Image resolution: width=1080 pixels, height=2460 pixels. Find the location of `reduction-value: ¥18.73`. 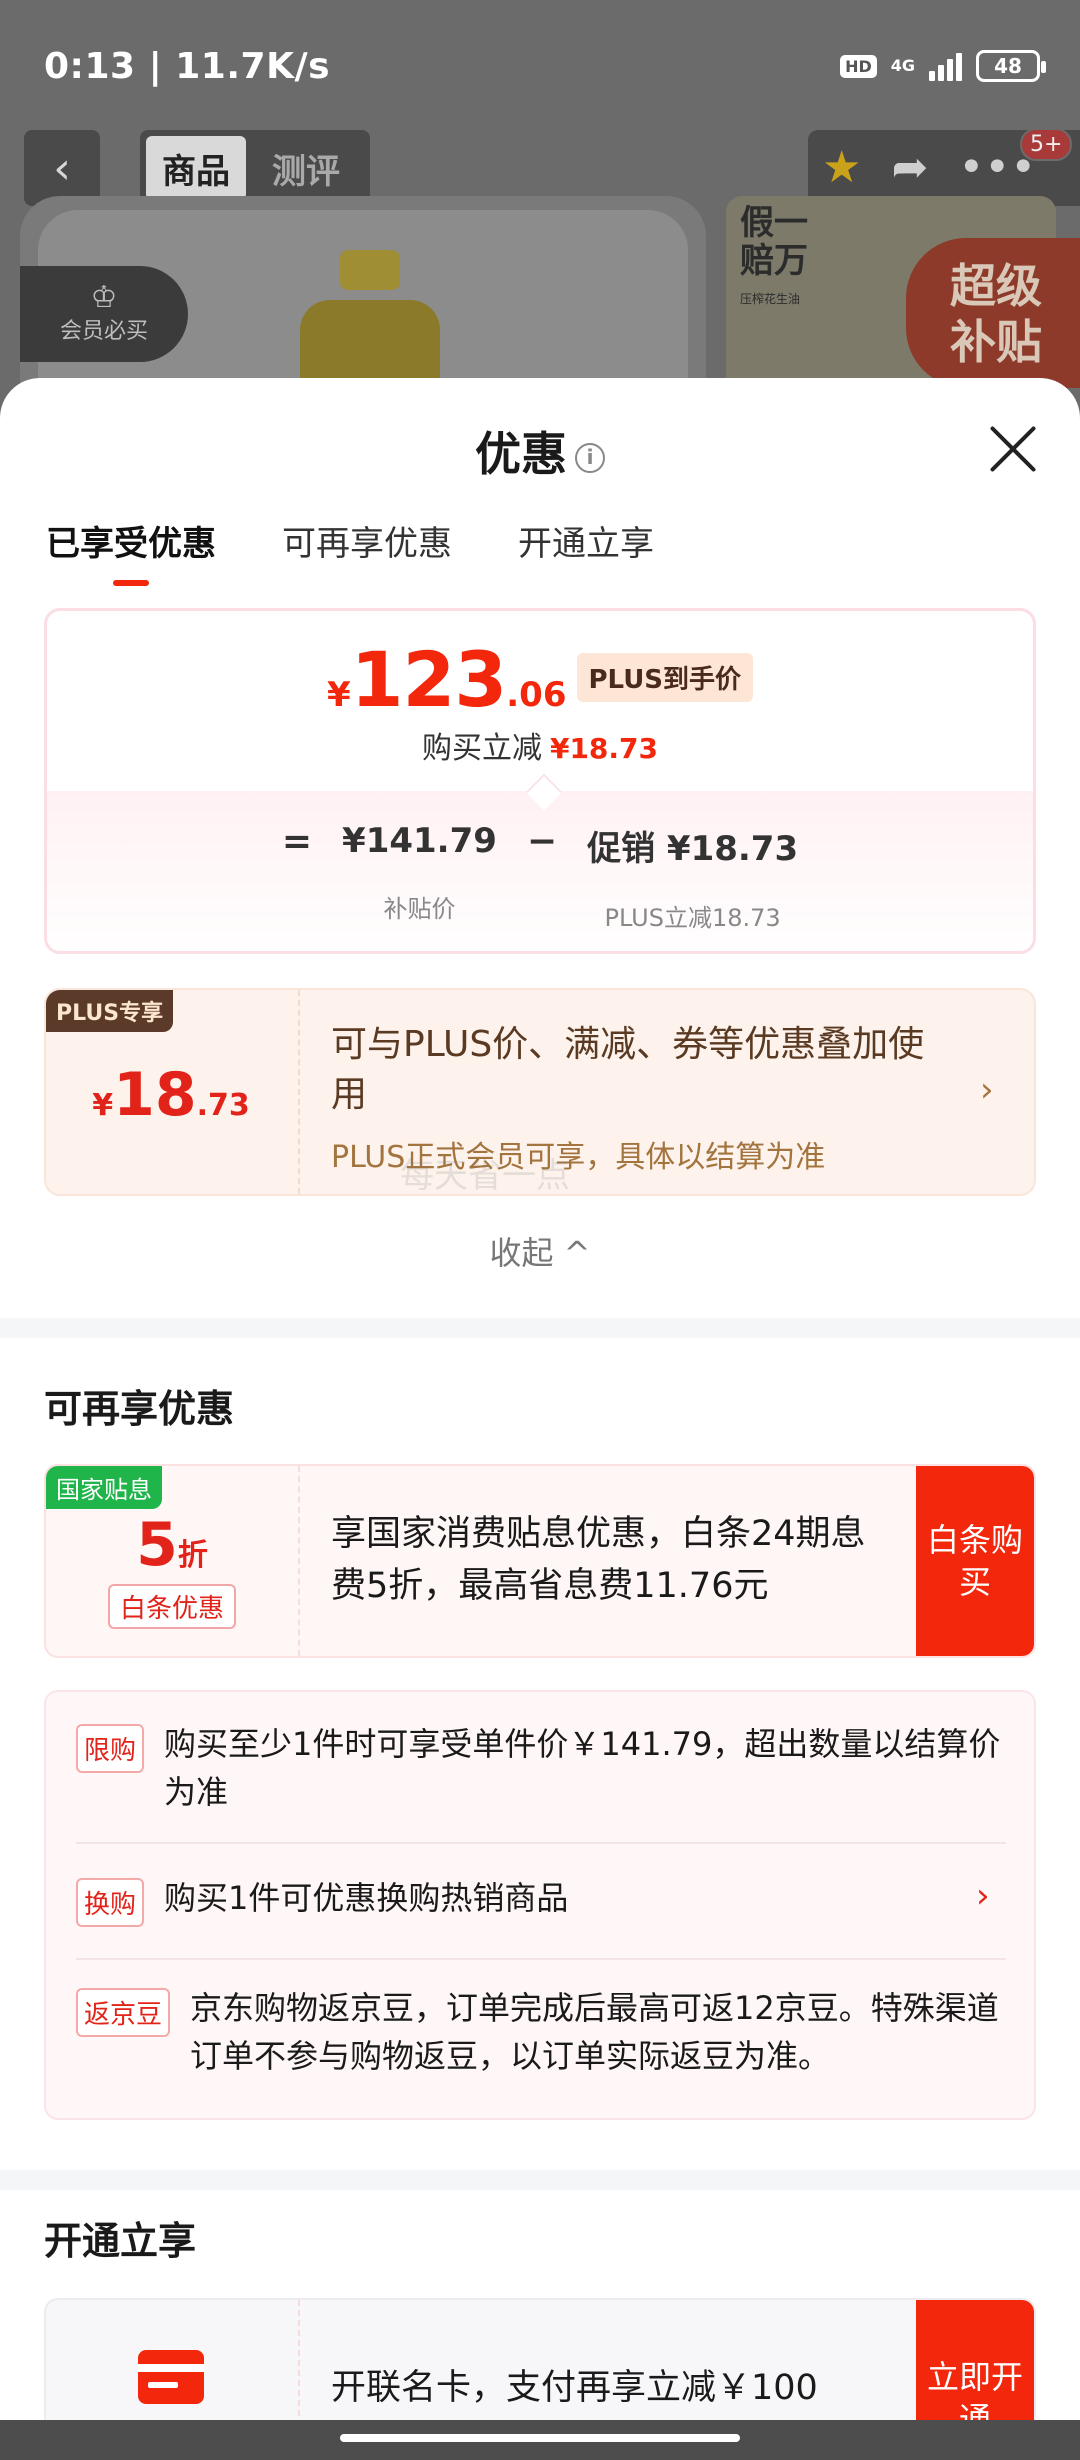

reduction-value: ¥18.73 is located at coordinates (604, 748).